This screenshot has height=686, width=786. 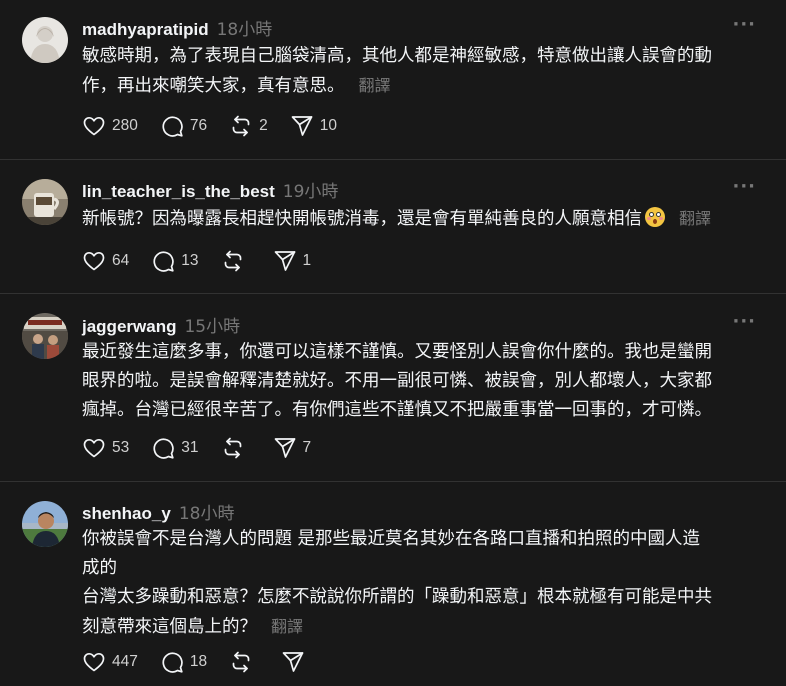 What do you see at coordinates (213, 86) in the screenshot?
I see `post-text-line: 作，再出來嘲笑大家，真有意思。` at bounding box center [213, 86].